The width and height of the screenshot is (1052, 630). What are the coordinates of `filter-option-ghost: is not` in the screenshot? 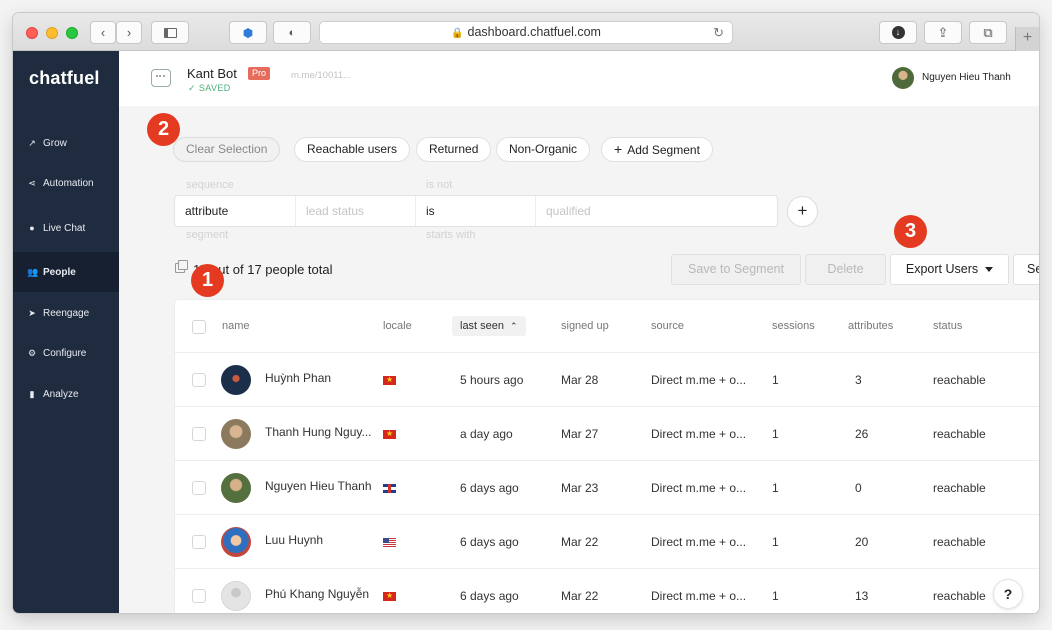 It's located at (439, 185).